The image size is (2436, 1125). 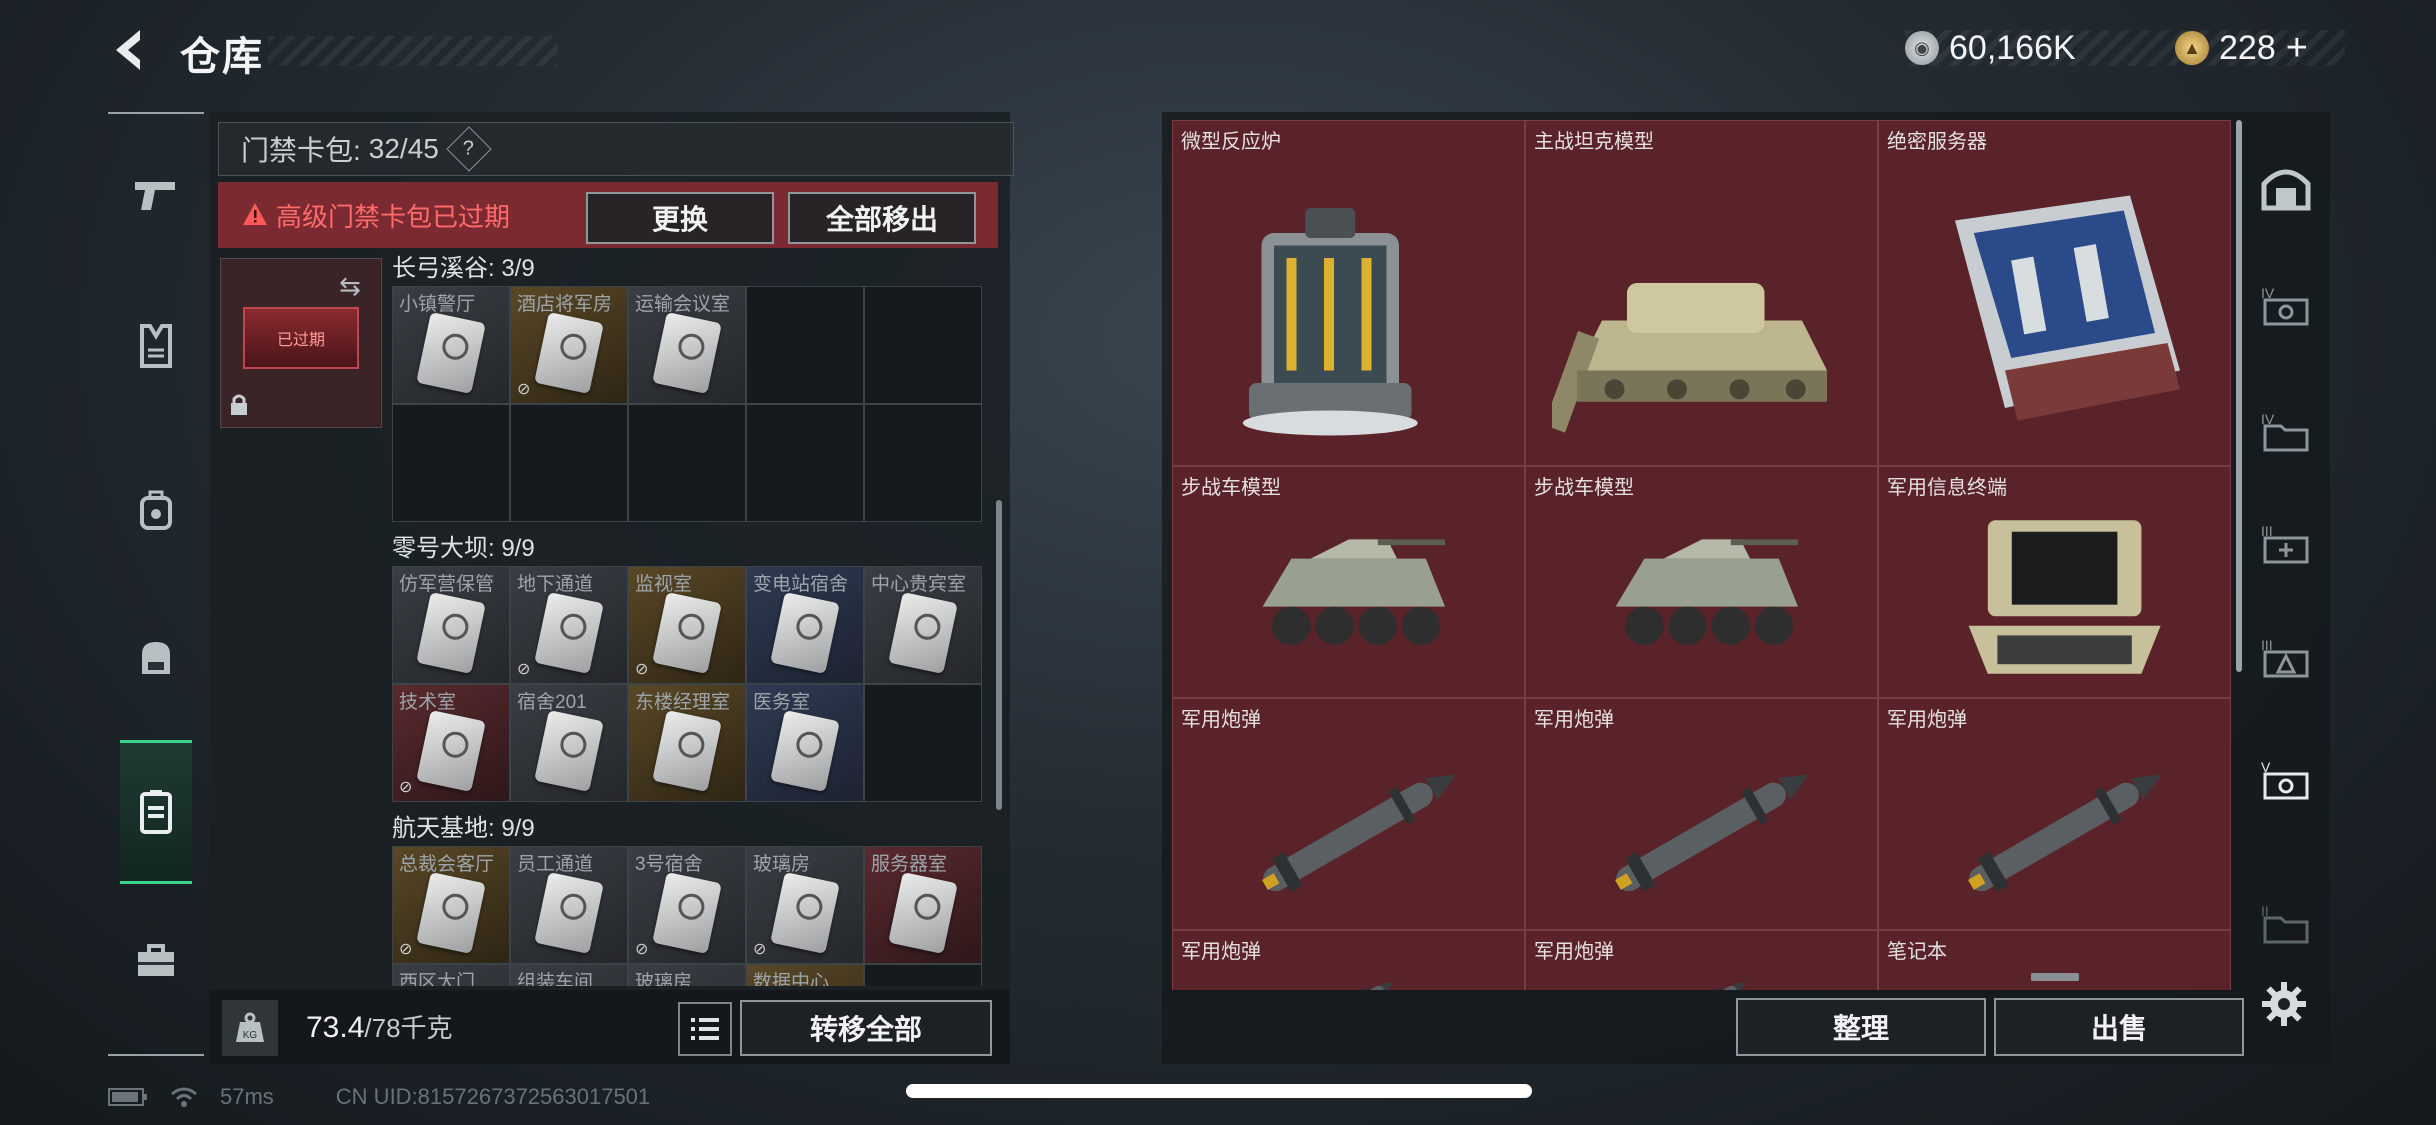 I want to click on nav-bag, so click(x=156, y=656).